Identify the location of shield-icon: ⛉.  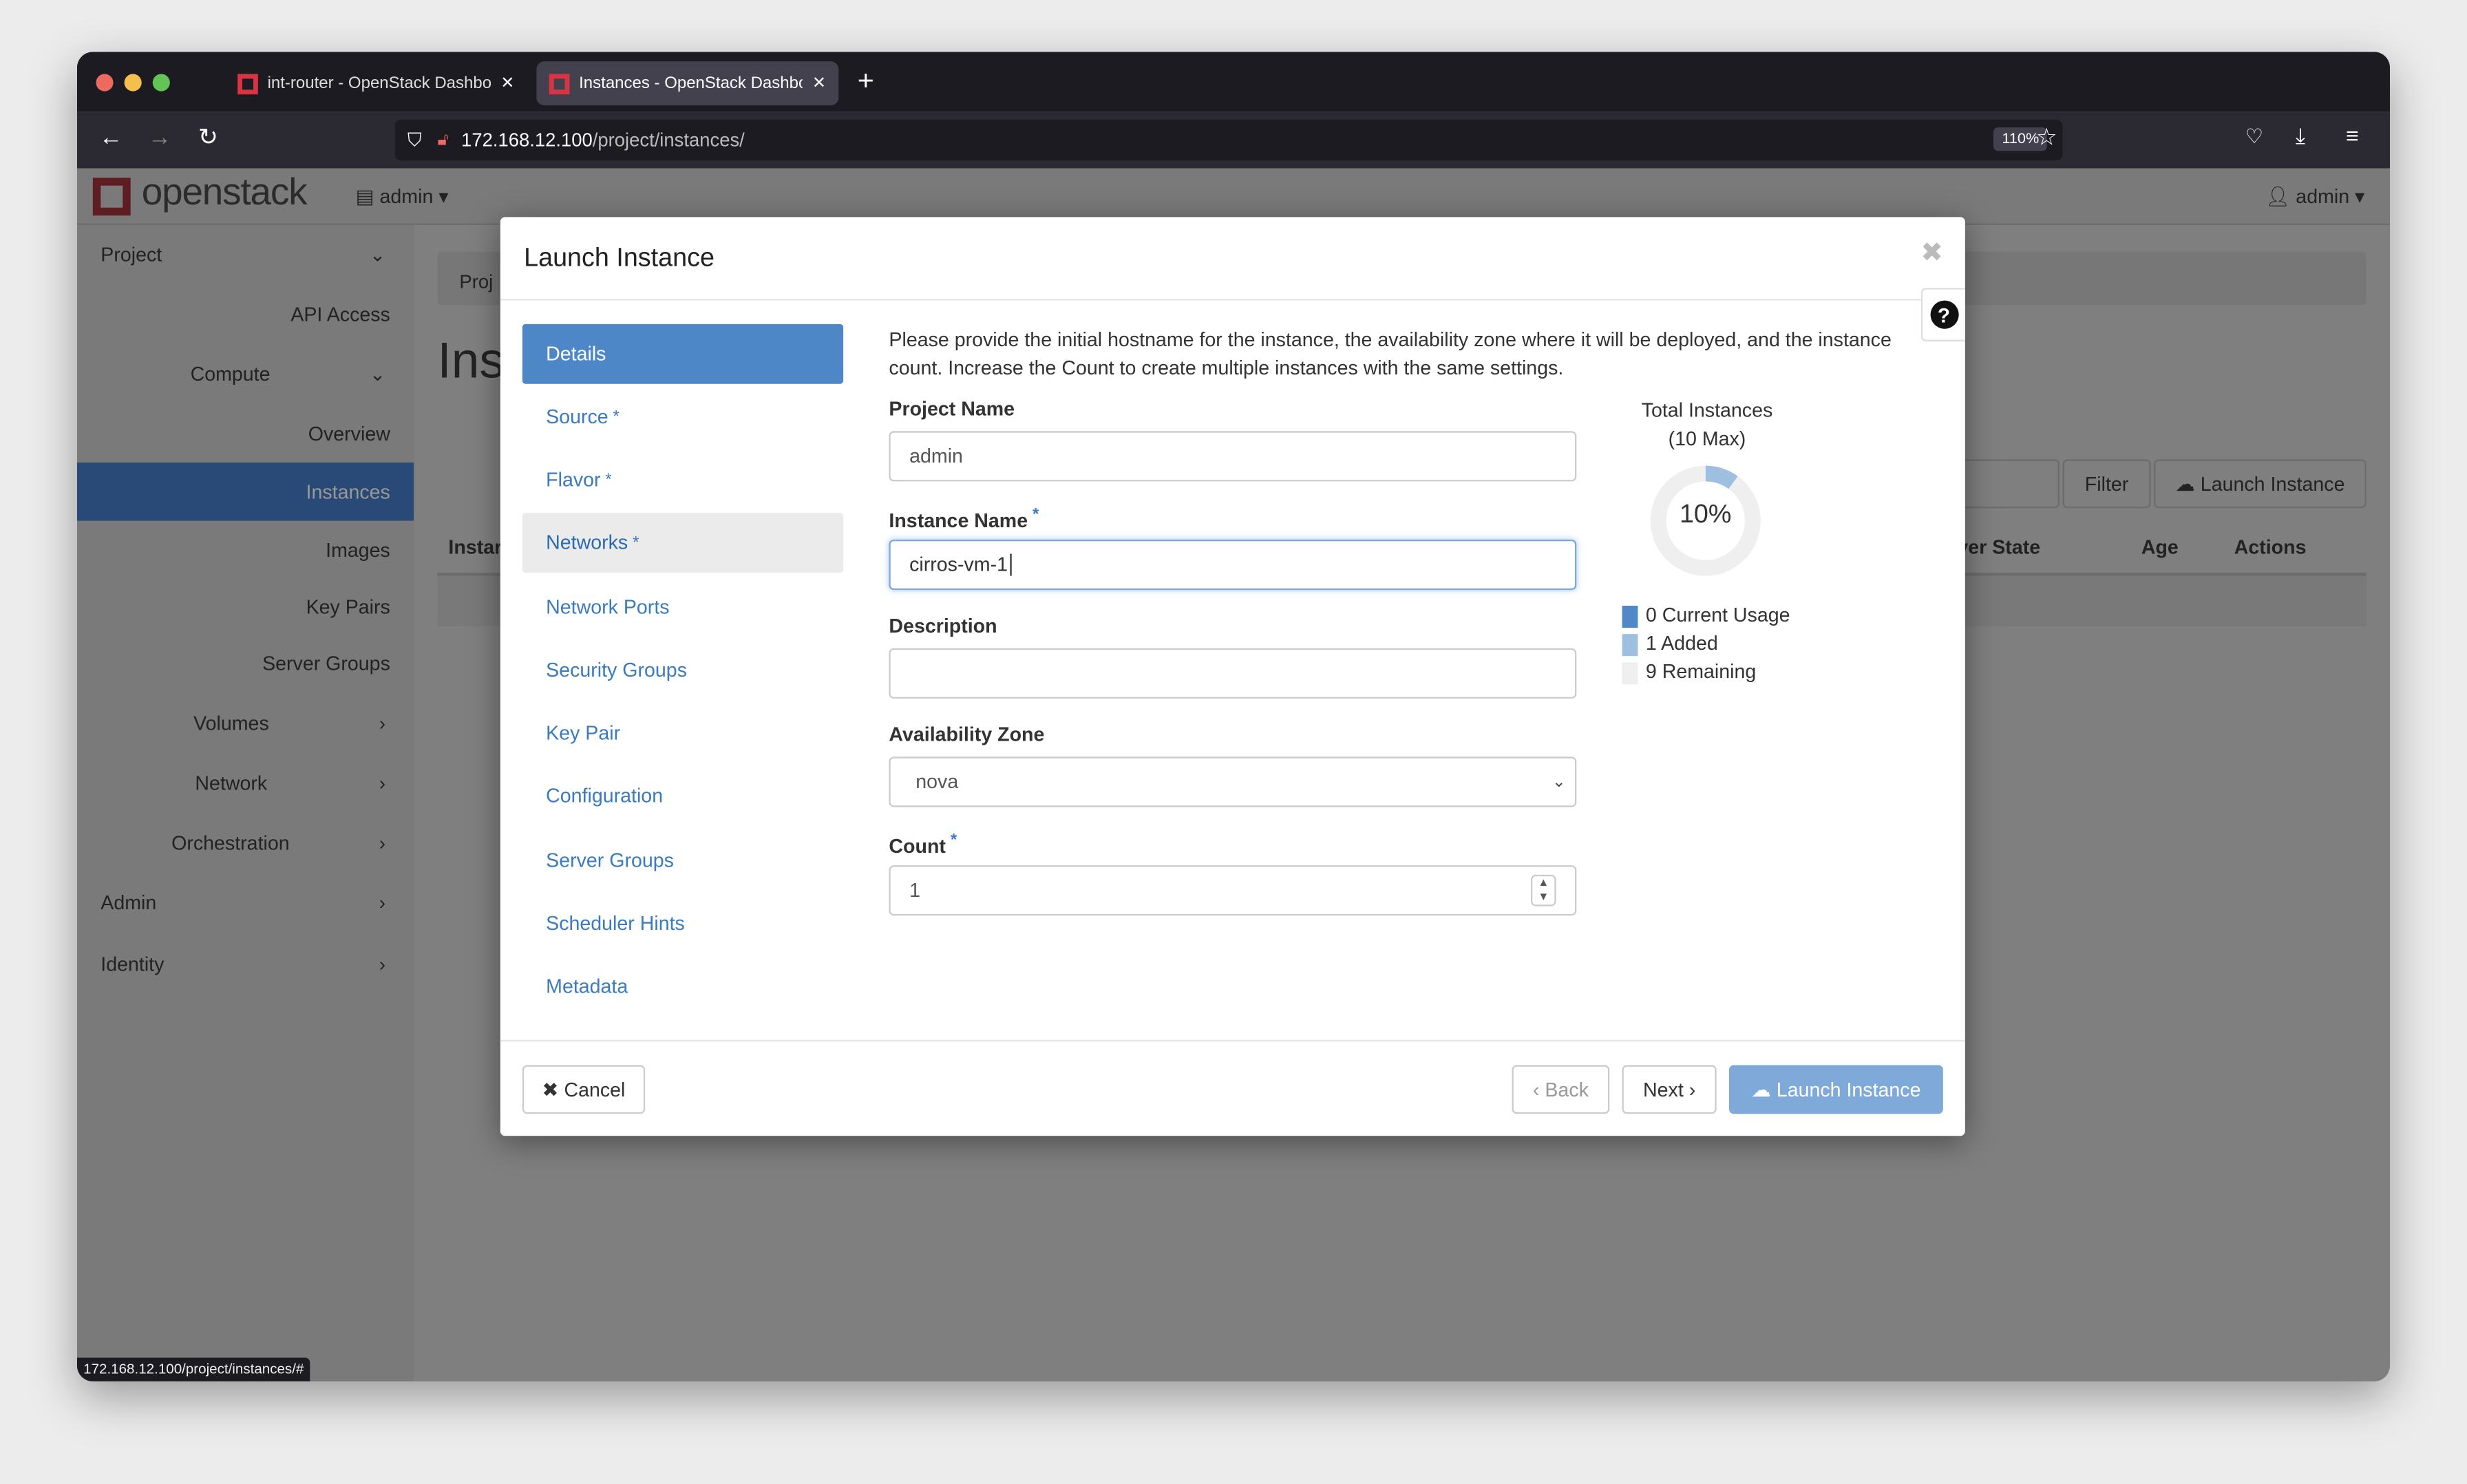
(415, 139).